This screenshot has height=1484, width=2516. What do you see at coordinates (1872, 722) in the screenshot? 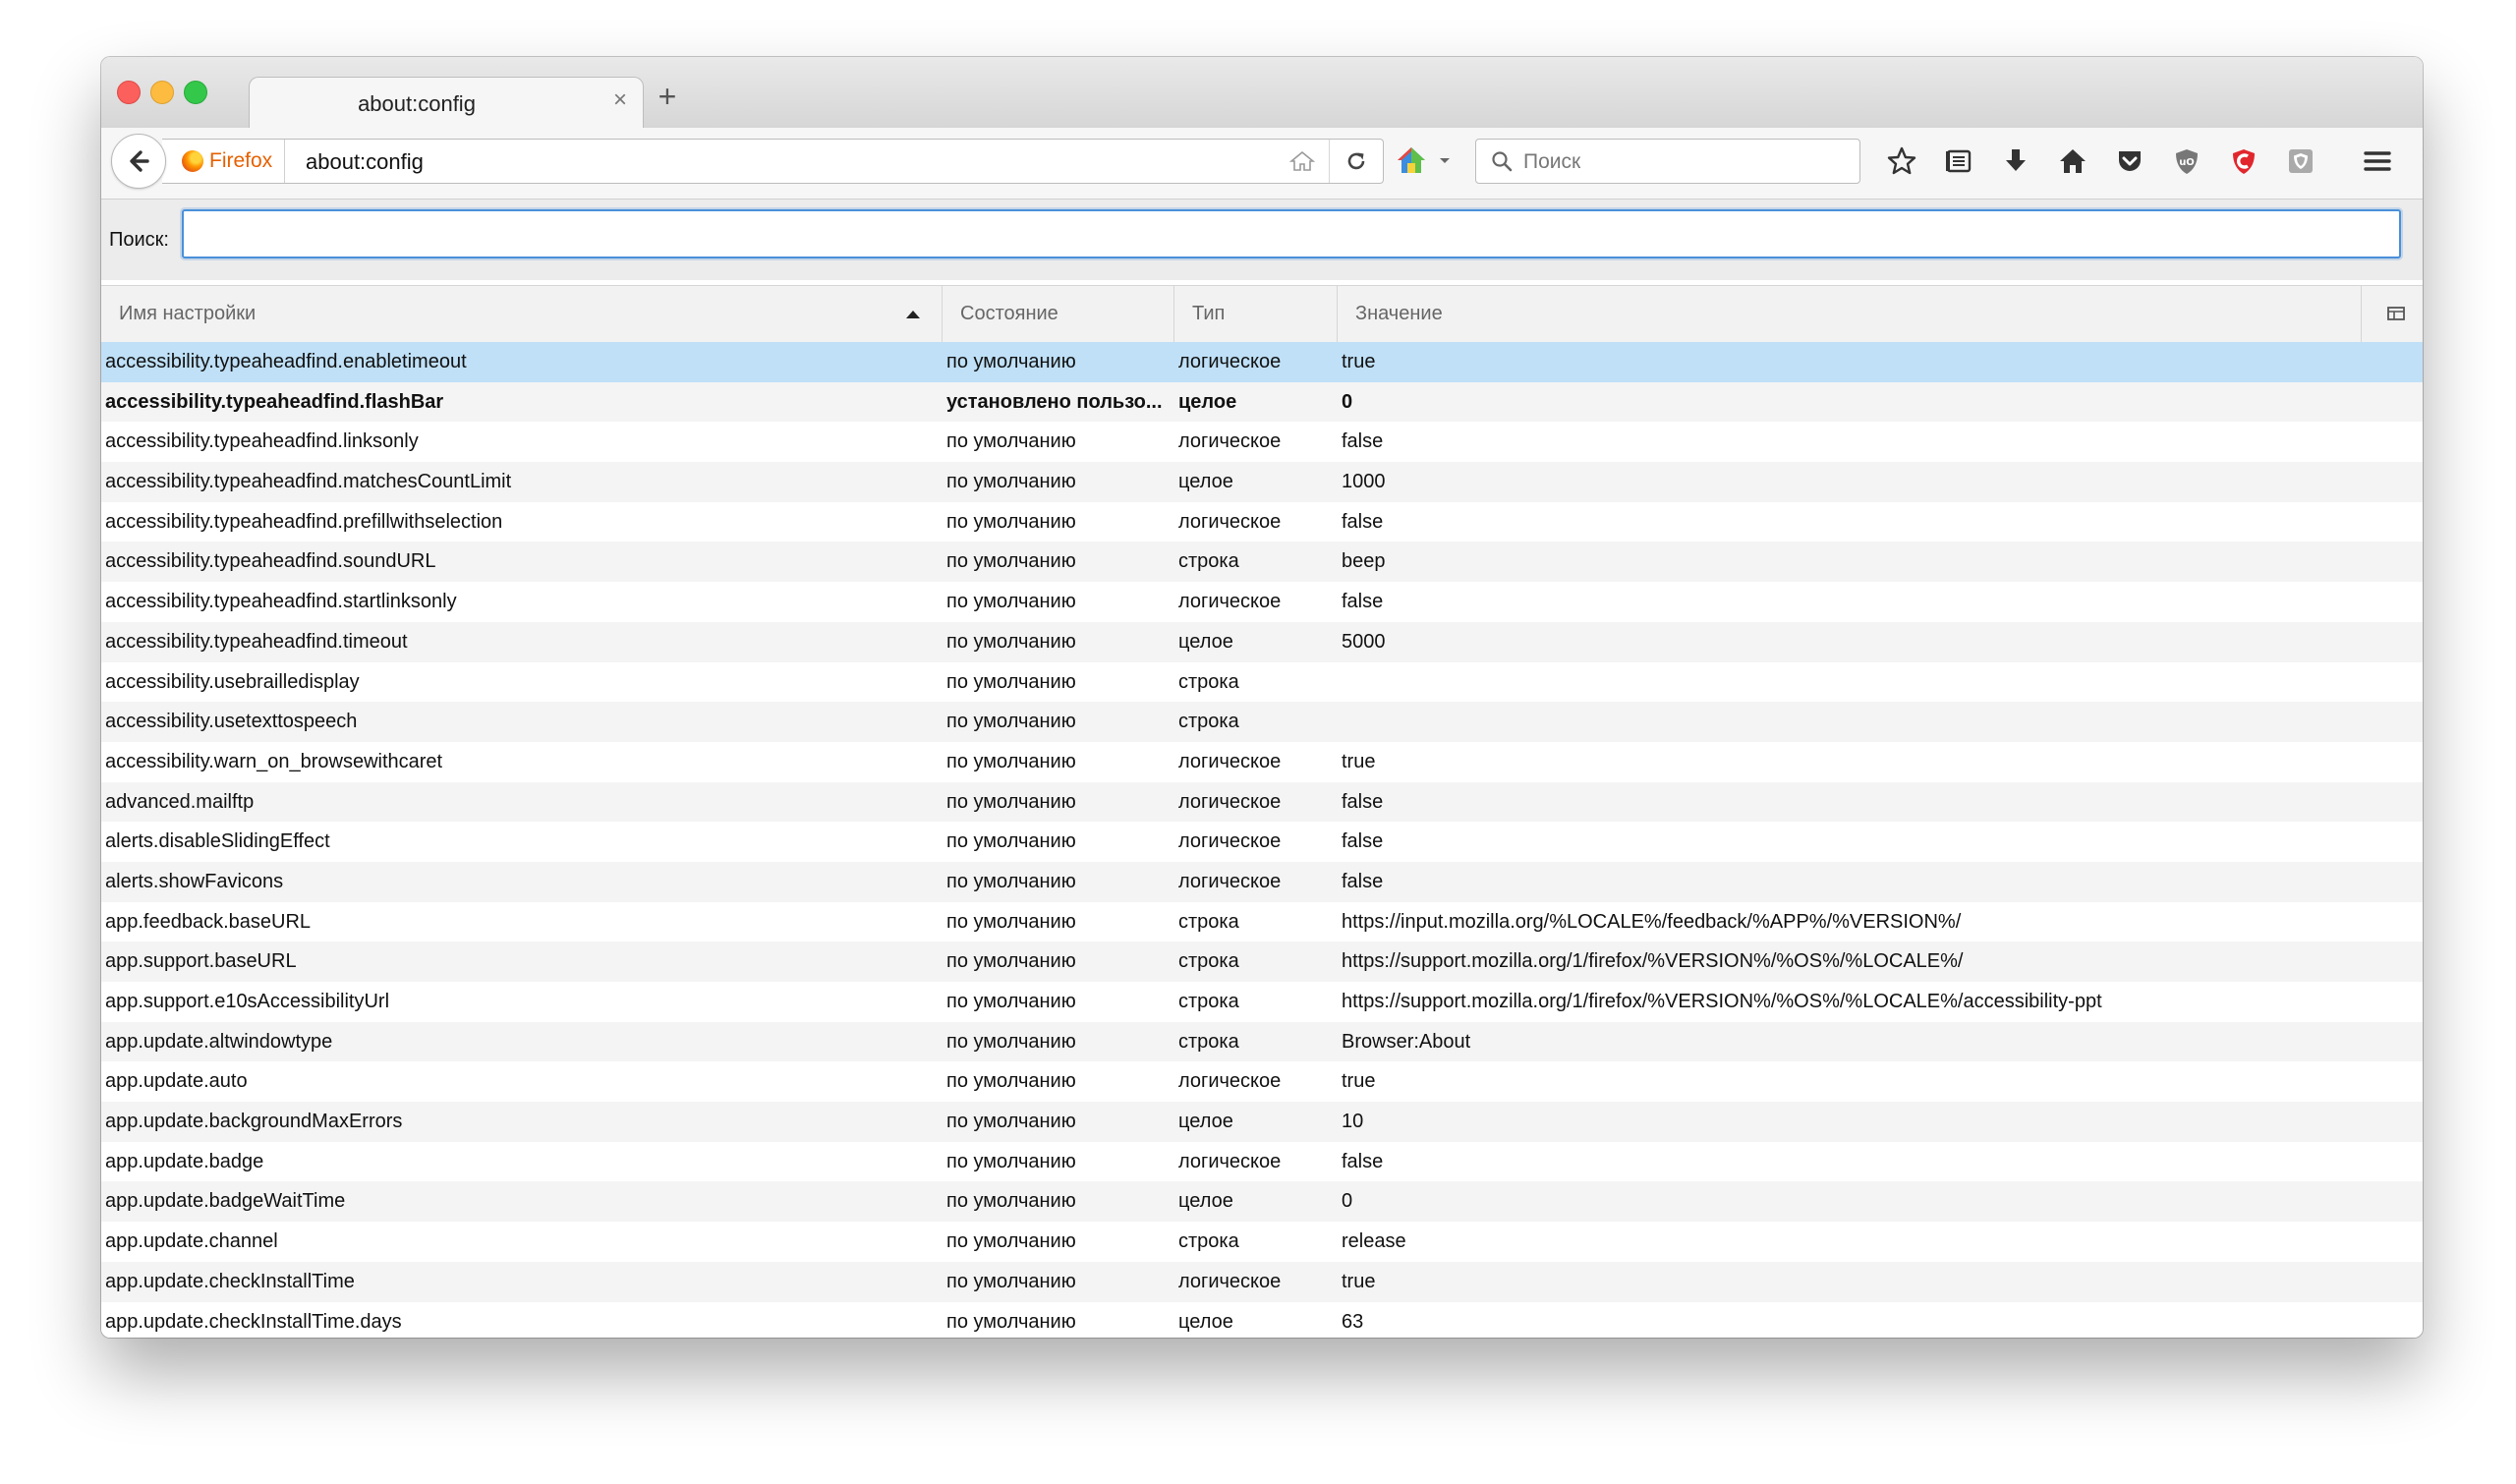
I see `pref-value-cell` at bounding box center [1872, 722].